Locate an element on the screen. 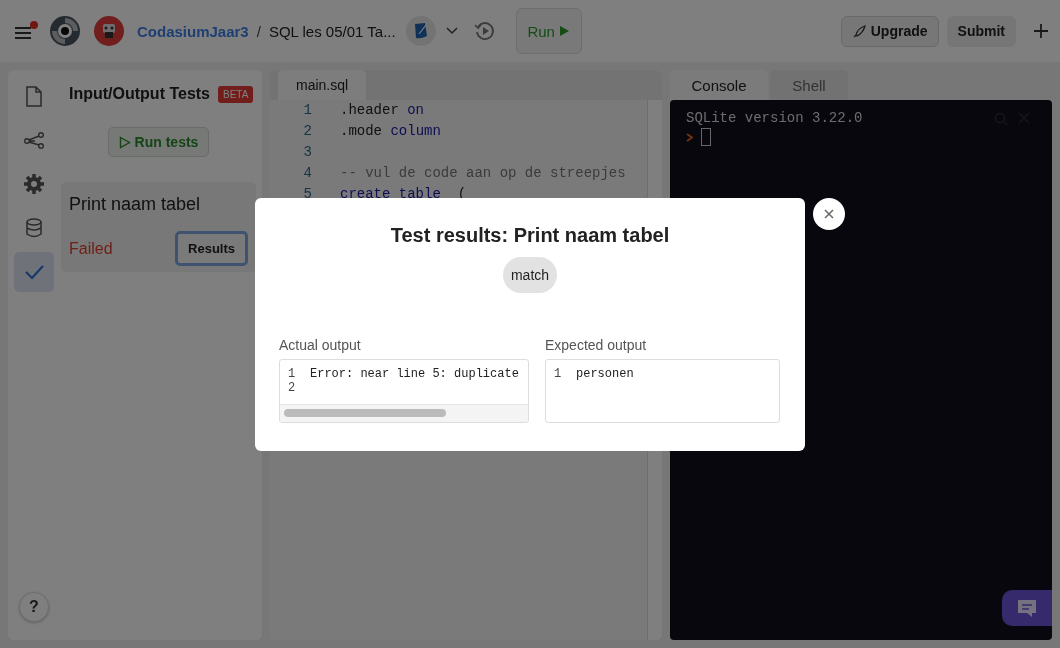 The width and height of the screenshot is (1060, 648). panel-title: Input/Output Tests is located at coordinates (139, 94).